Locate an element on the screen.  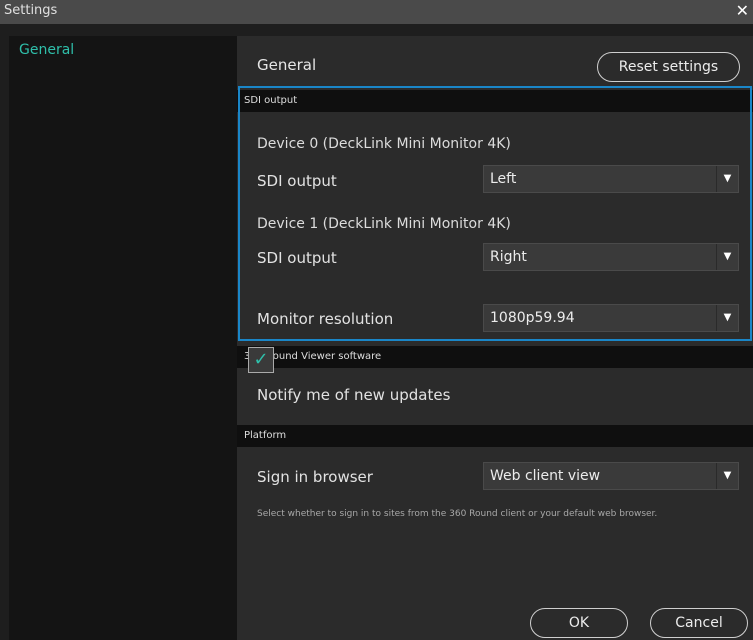
ok-button: OK is located at coordinates (579, 623).